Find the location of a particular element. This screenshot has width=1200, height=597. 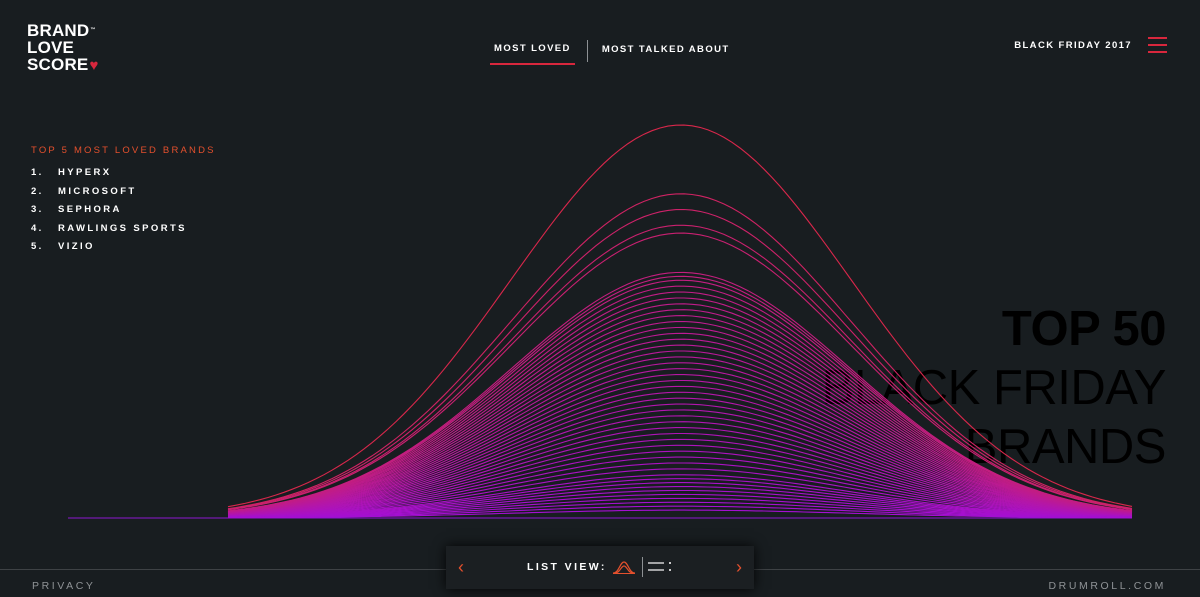

list-view-bar: ‹ LIST VIEW: › is located at coordinates (600, 567).